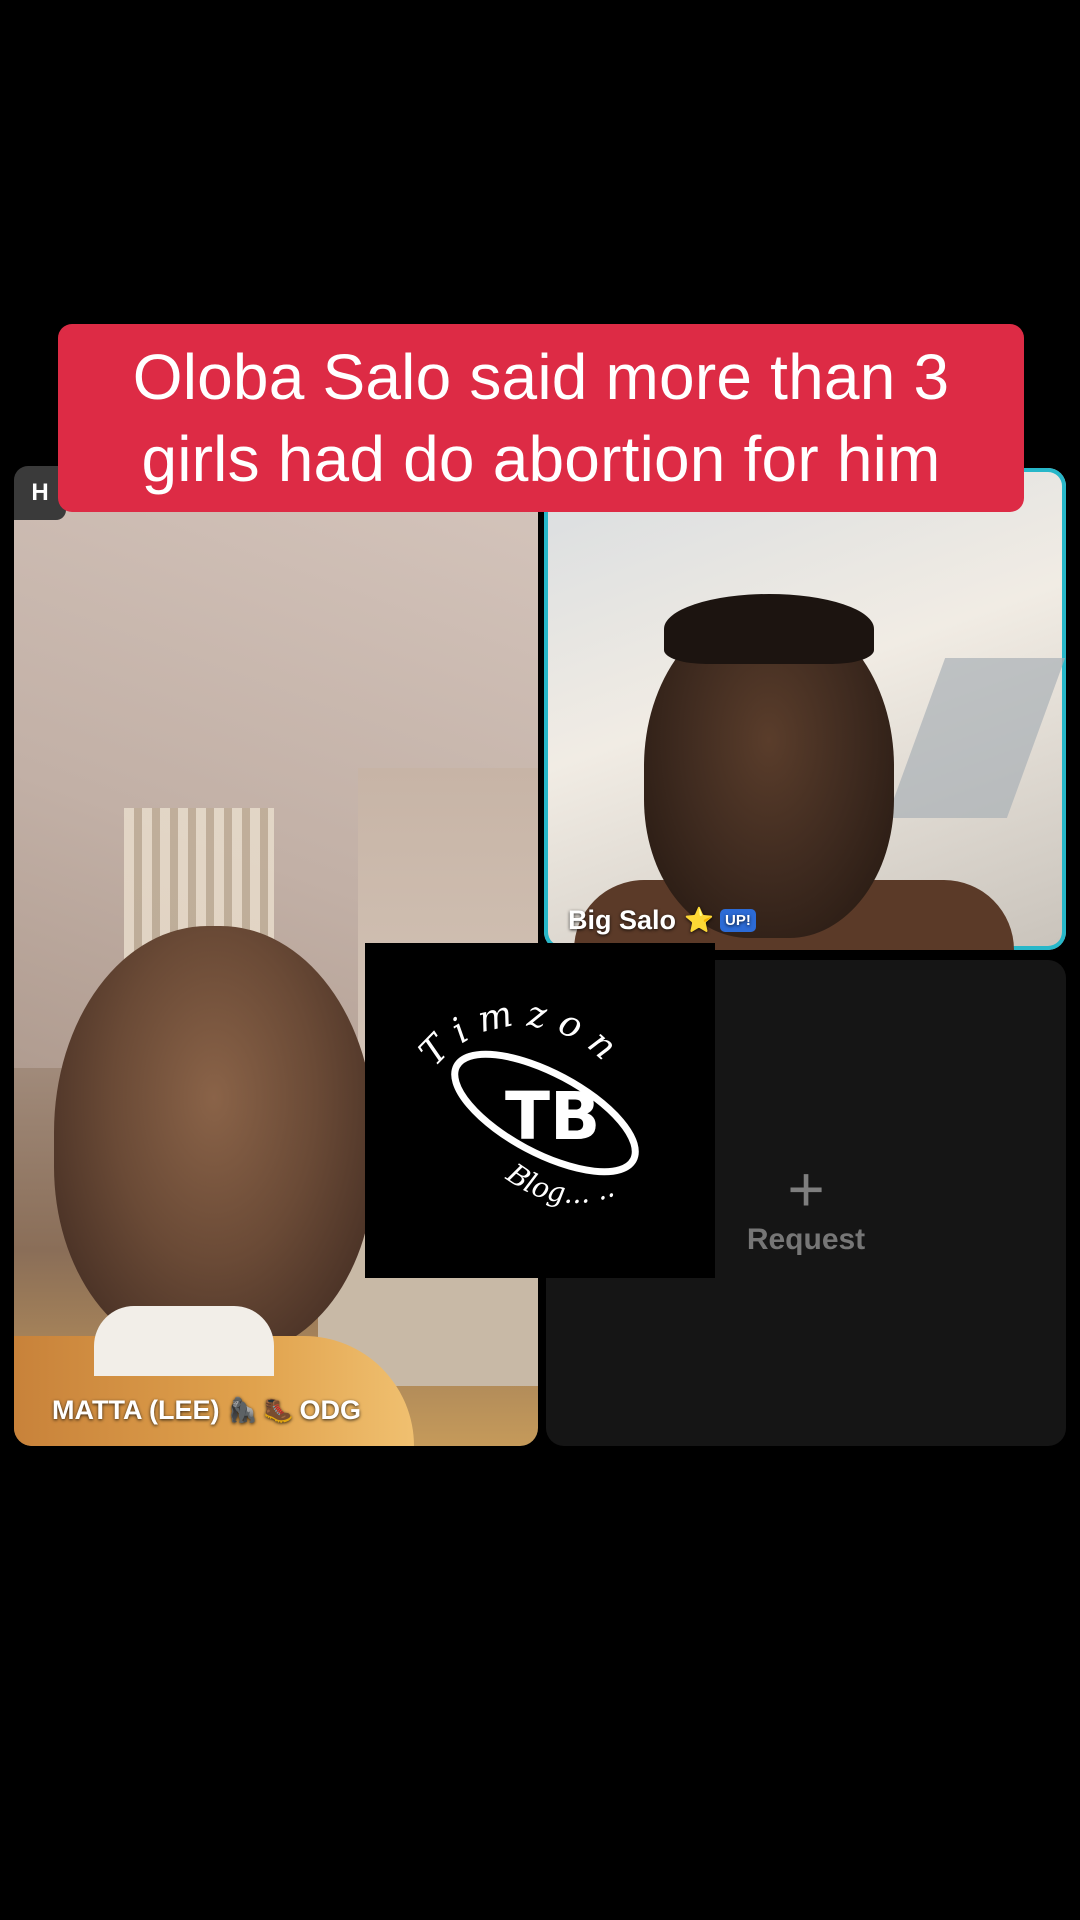  I want to click on guest-face, so click(214, 1141).